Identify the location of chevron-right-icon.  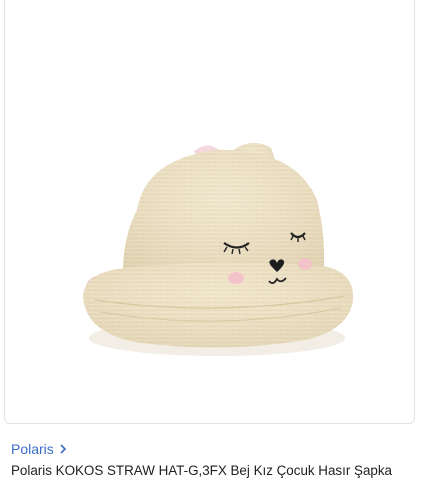
(63, 449).